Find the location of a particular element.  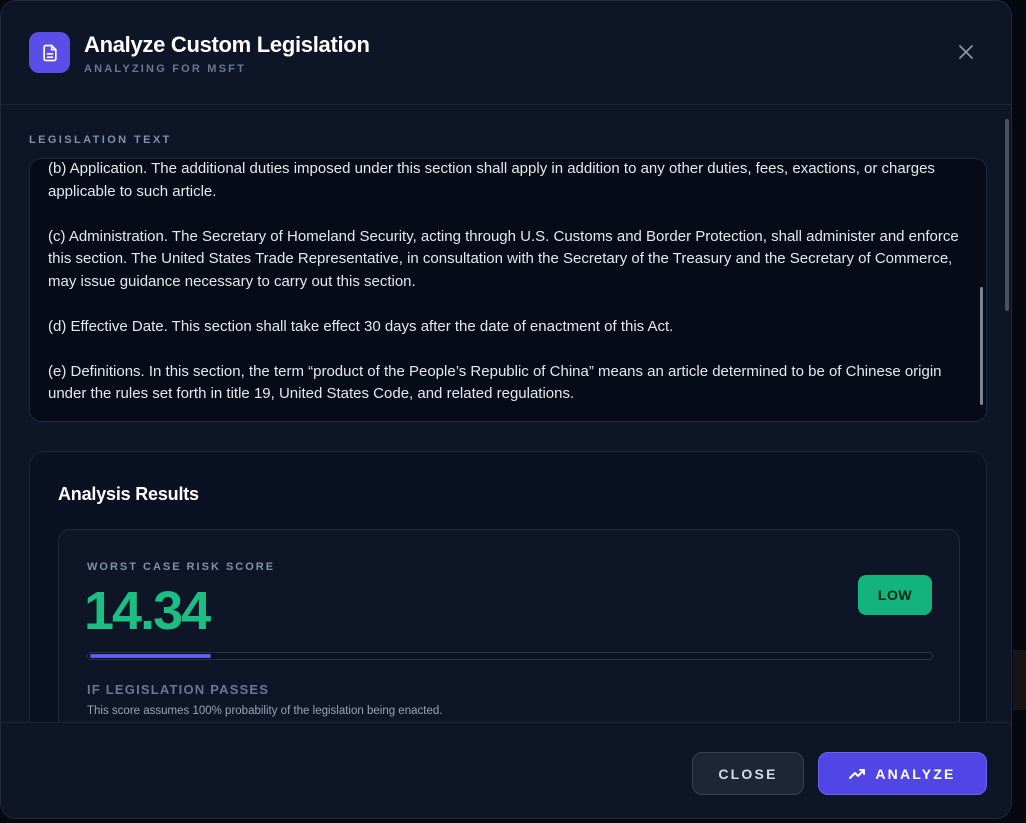

document-icon is located at coordinates (49, 52).